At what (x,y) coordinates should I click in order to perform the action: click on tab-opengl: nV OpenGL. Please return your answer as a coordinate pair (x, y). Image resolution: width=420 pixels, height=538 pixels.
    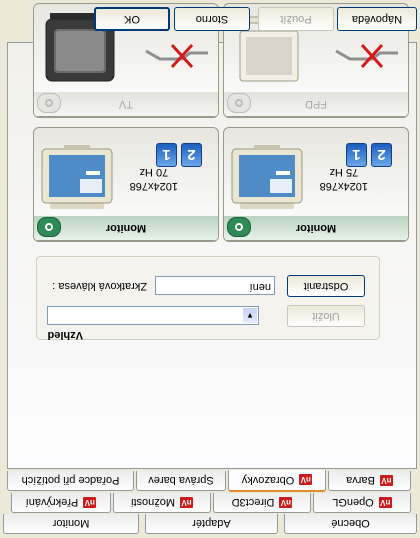
    Looking at the image, I should click on (362, 503).